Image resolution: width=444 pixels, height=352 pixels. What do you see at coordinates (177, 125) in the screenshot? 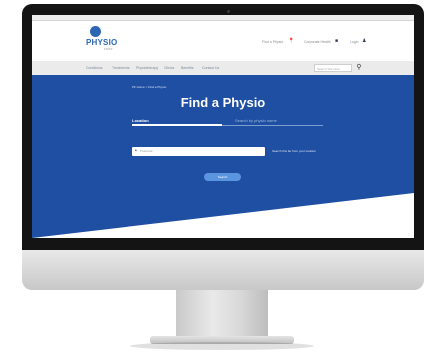
I see `active-tab-indicator` at bounding box center [177, 125].